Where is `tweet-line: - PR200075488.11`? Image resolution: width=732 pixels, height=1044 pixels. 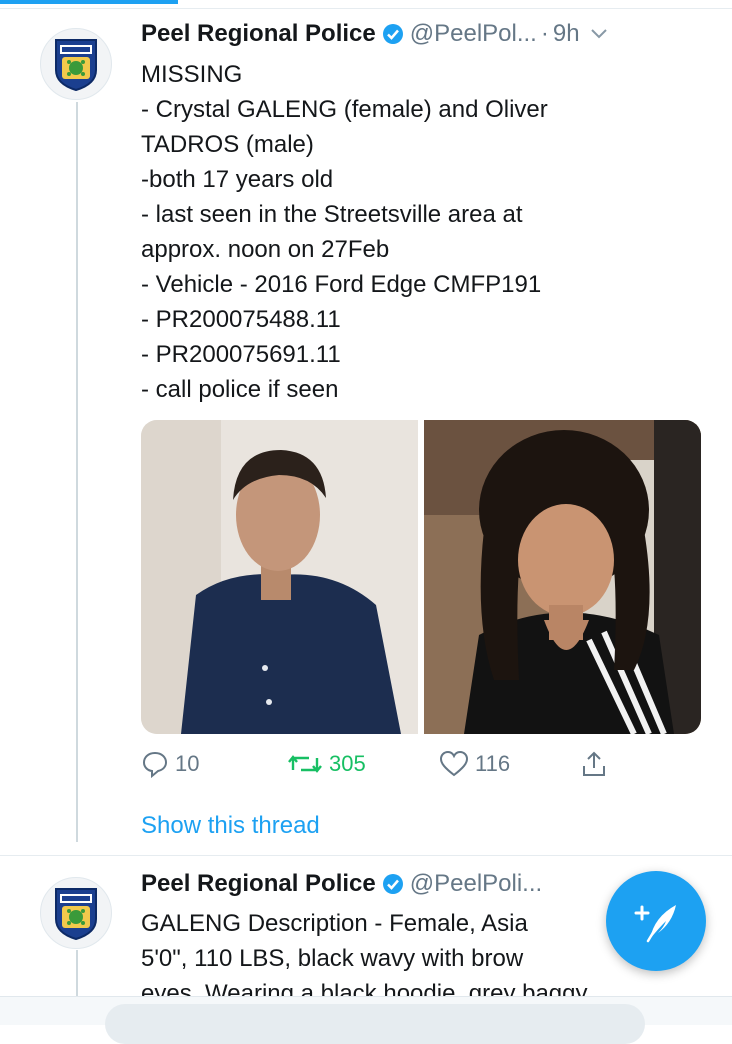
tweet-line: - PR200075488.11 is located at coordinates (241, 319).